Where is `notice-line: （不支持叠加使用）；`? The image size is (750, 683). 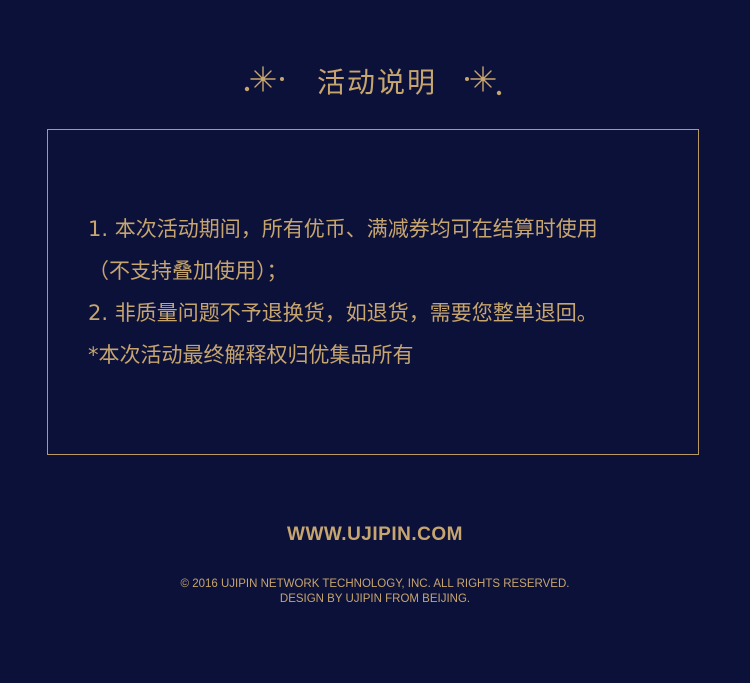 notice-line: （不支持叠加使用）； is located at coordinates (188, 271).